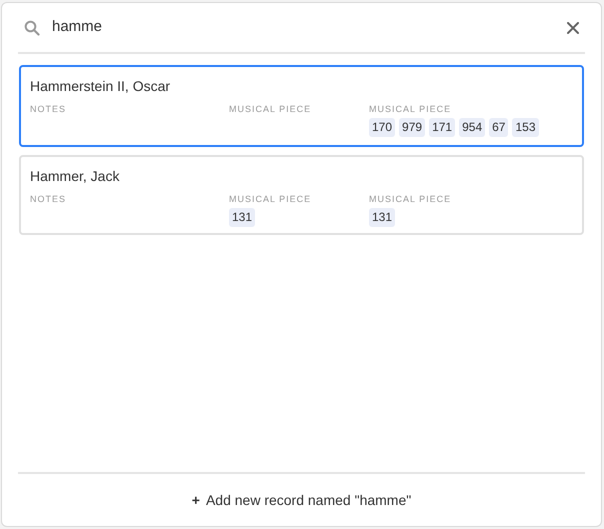  Describe the element at coordinates (75, 176) in the screenshot. I see `record-name: Hammer, Jack` at that location.